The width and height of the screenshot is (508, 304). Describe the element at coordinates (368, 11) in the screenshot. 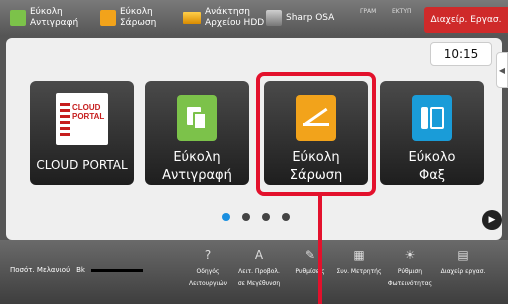

I see `status-gram: ΓΡΑΜ` at that location.